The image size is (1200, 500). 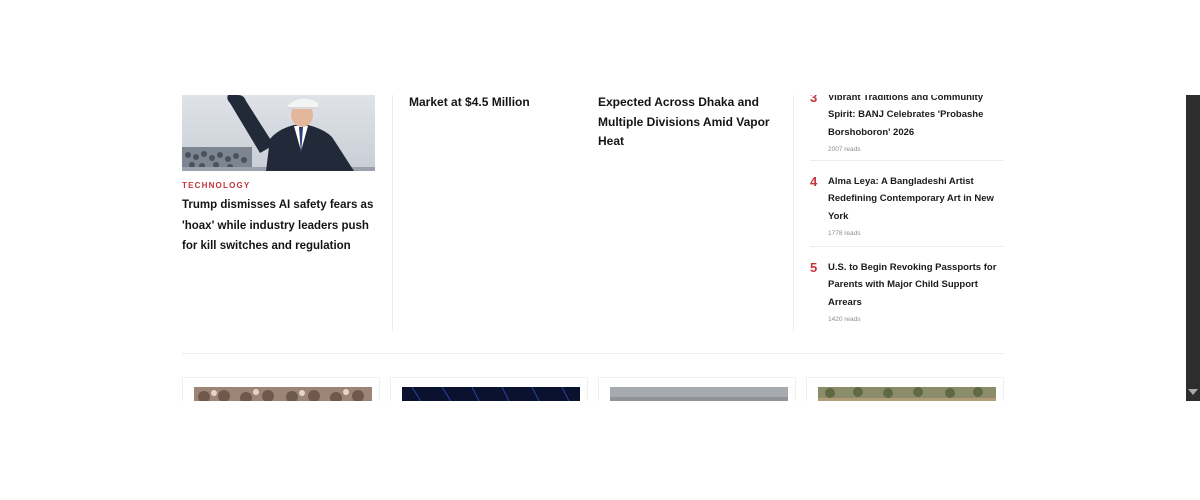 What do you see at coordinates (593, 353) in the screenshot?
I see `section-divider` at bounding box center [593, 353].